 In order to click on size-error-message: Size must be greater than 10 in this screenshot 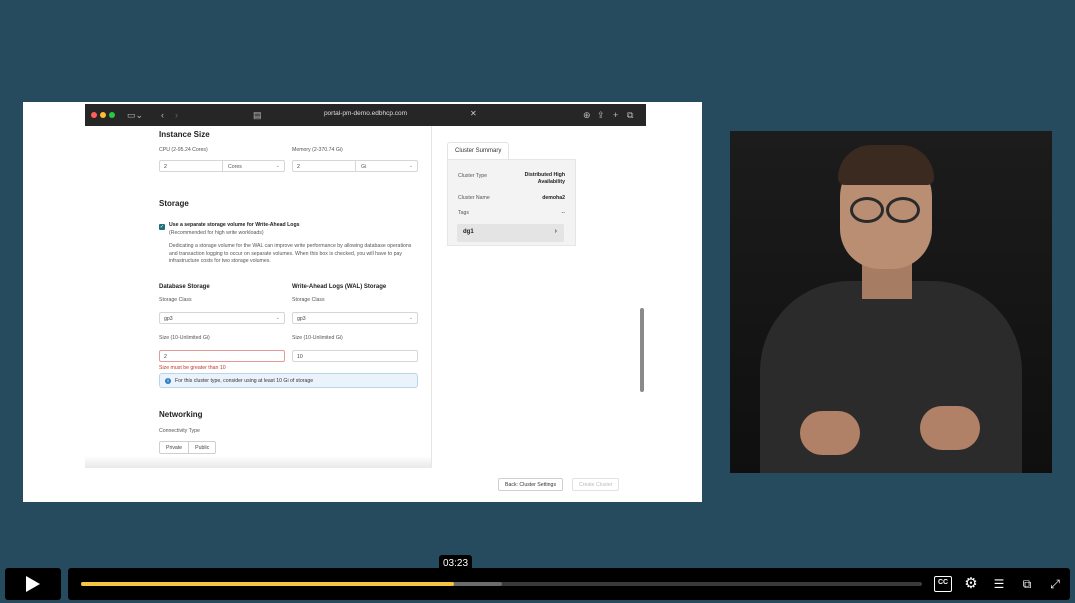, I will do `click(192, 368)`.